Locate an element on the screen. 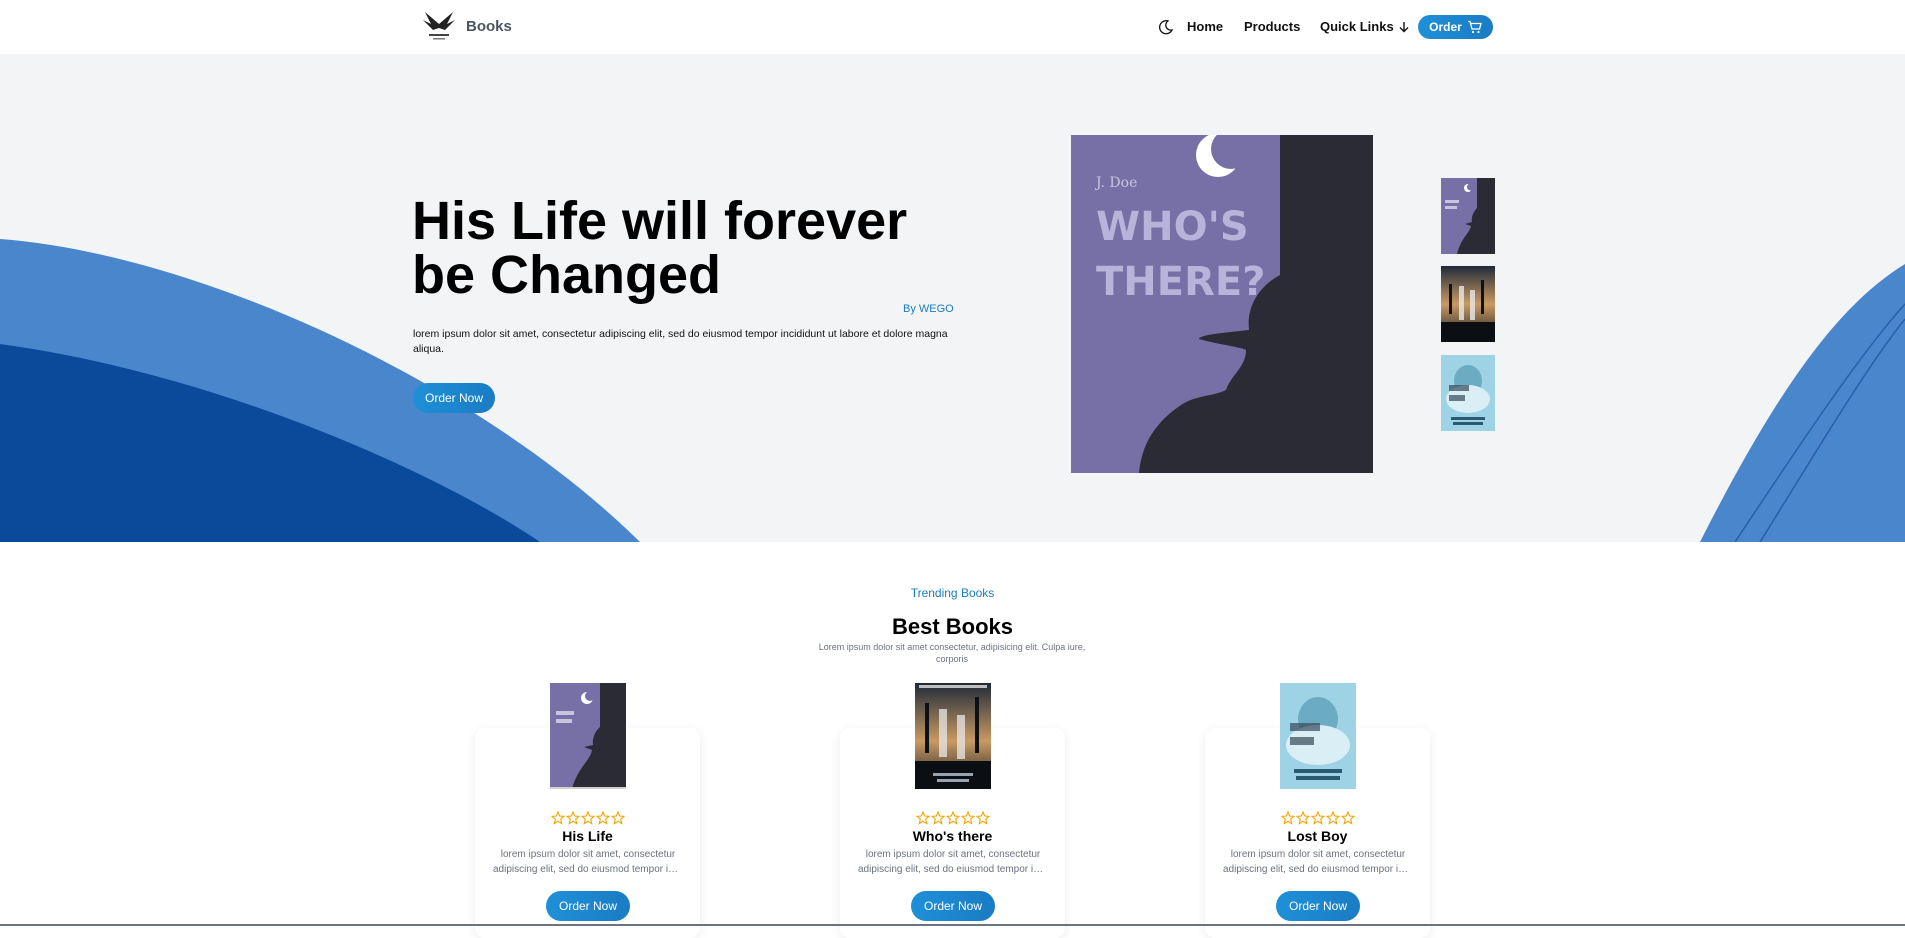 The height and width of the screenshot is (938, 1905). cart-icon is located at coordinates (1474, 27).